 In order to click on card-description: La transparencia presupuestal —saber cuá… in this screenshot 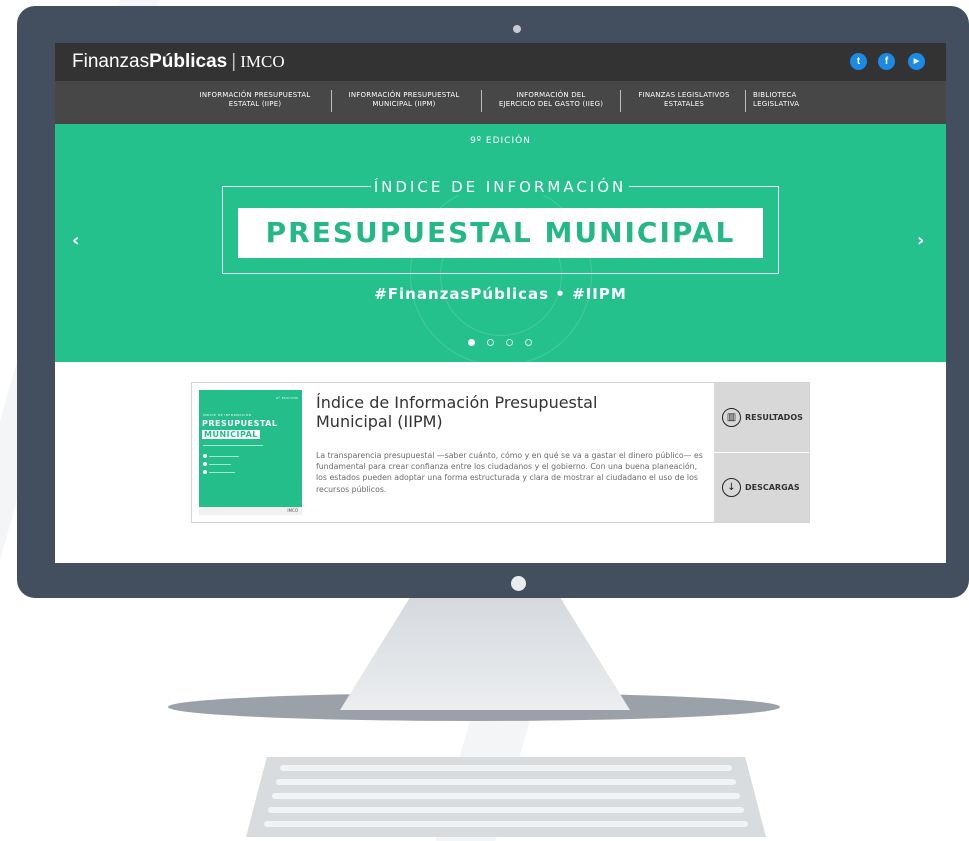, I will do `click(509, 472)`.